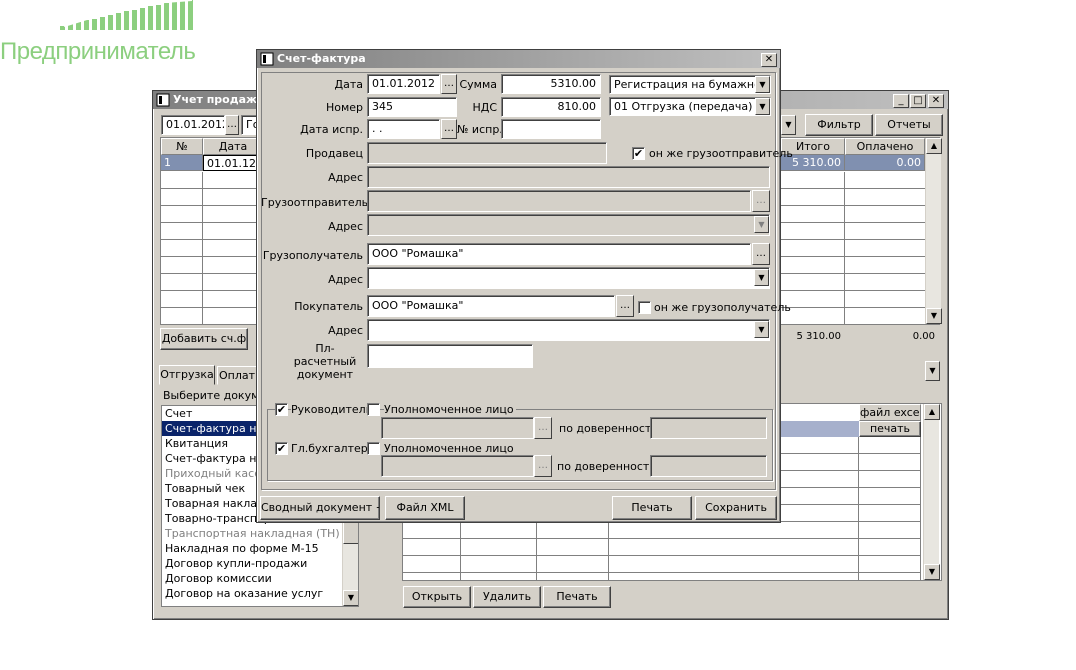 This screenshot has width=1076, height=670. What do you see at coordinates (252, 563) in the screenshot?
I see `doc-list-item: Договор купли-продажи` at bounding box center [252, 563].